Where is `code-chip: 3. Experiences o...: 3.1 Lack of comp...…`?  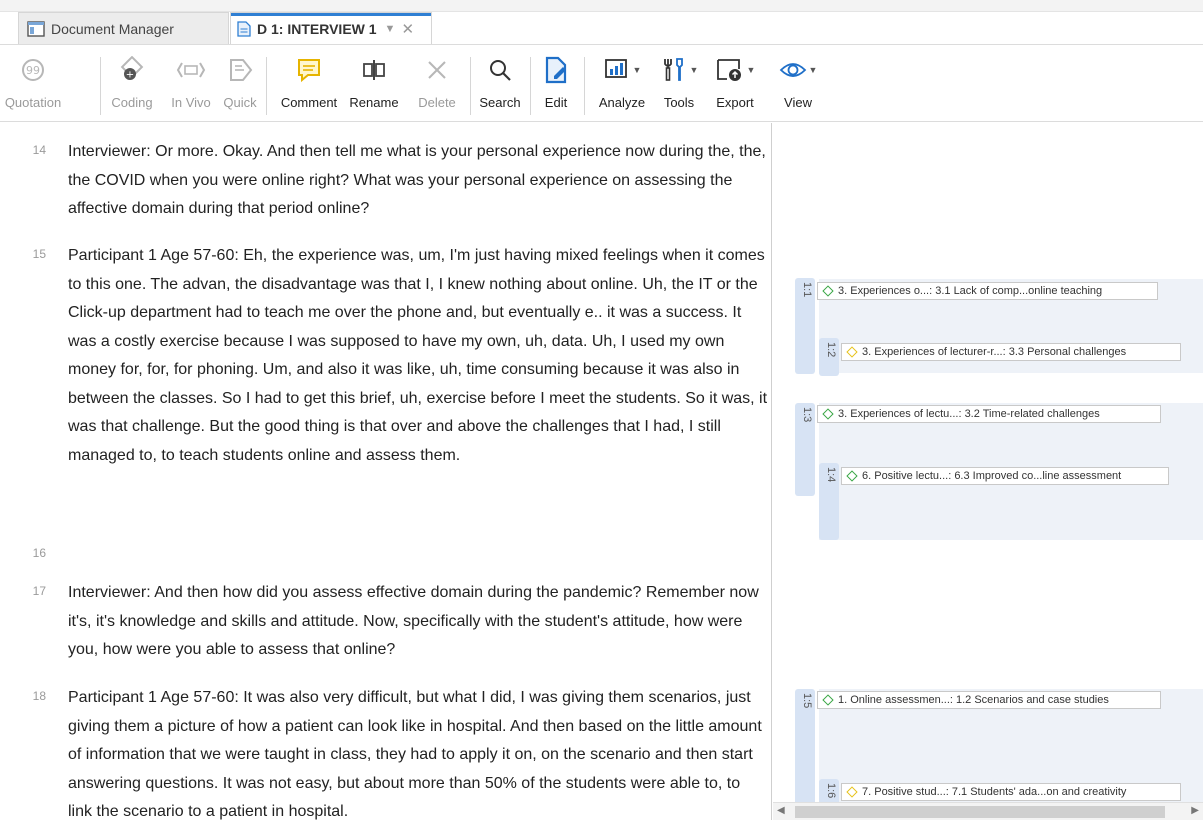
code-chip: 3. Experiences o...: 3.1 Lack of comp...… is located at coordinates (987, 291).